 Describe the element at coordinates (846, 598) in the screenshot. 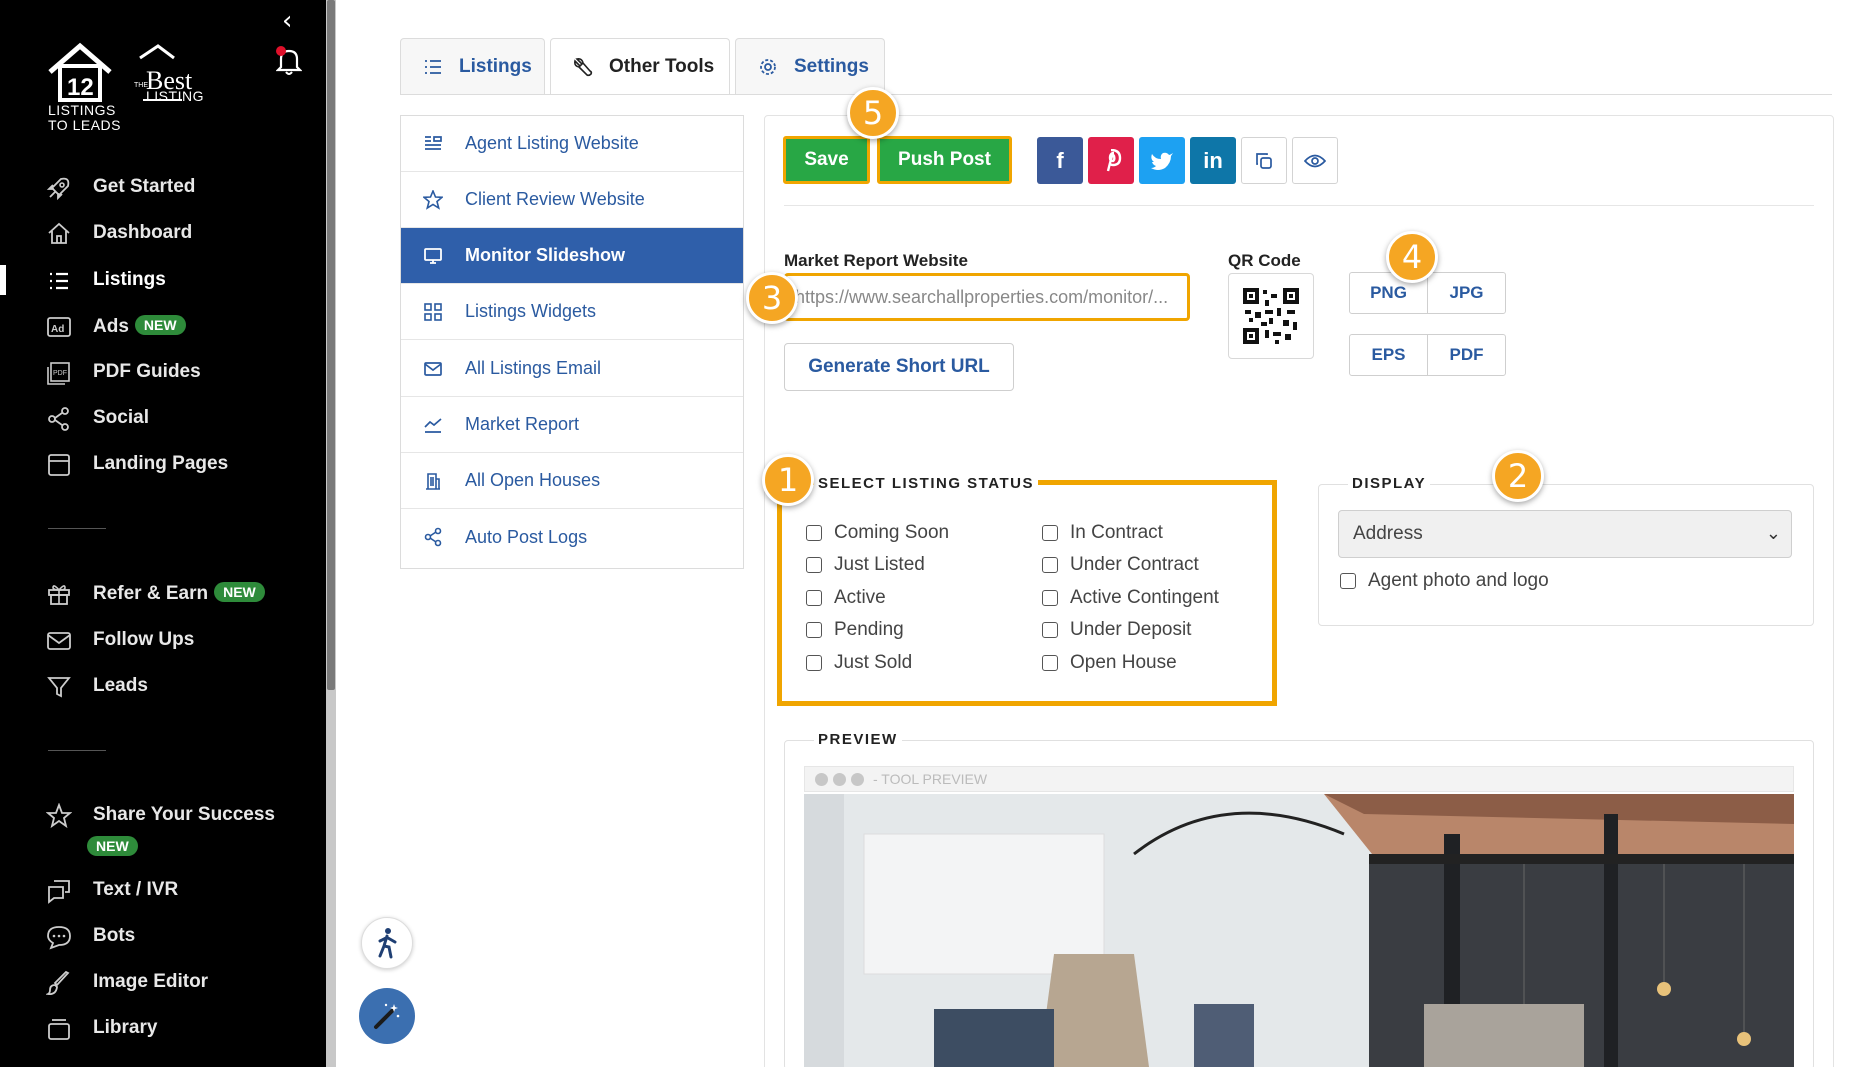

I see `status-checkbox-active: Active` at that location.